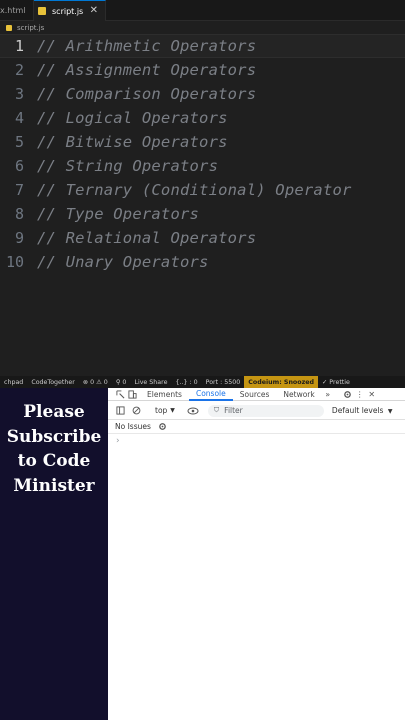  What do you see at coordinates (13, 10) in the screenshot?
I see `tab-label: x.html` at bounding box center [13, 10].